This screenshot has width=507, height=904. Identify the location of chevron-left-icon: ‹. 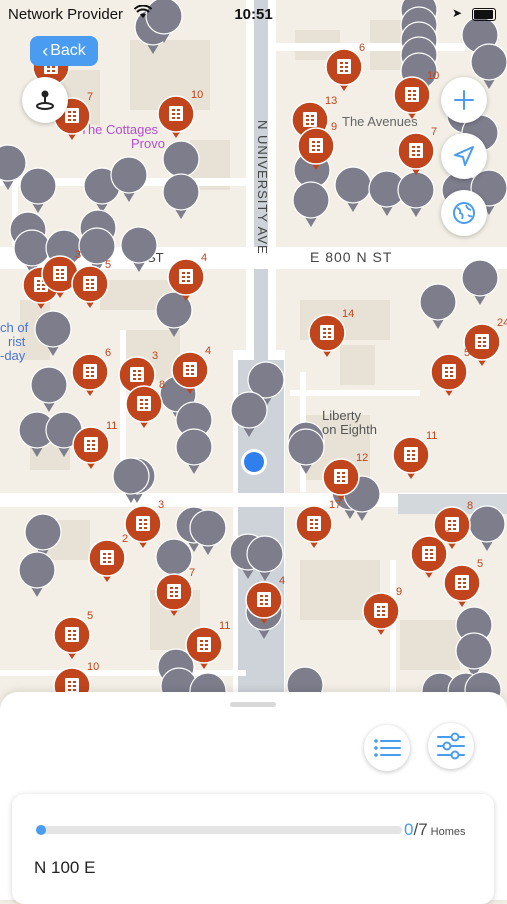
(45, 50).